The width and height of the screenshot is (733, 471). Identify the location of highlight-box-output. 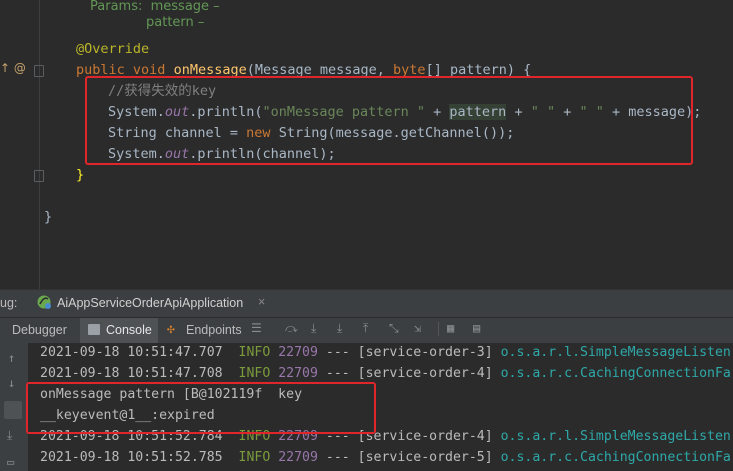
(201, 408).